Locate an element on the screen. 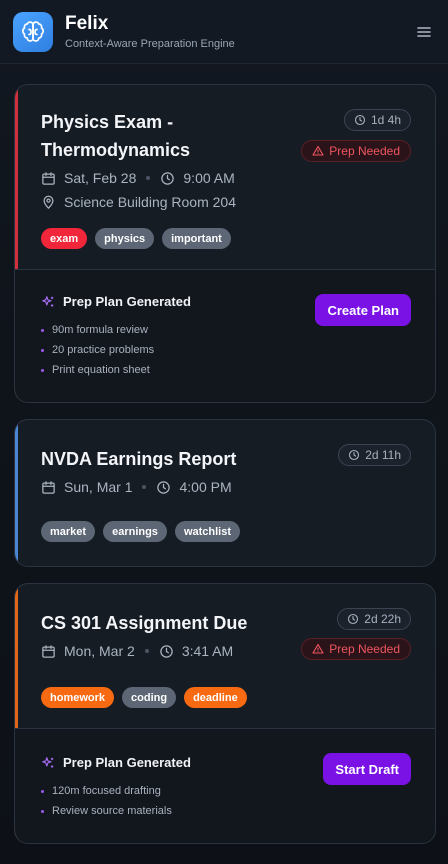 The image size is (448, 864). tag-list: exam physics important is located at coordinates (225, 238).